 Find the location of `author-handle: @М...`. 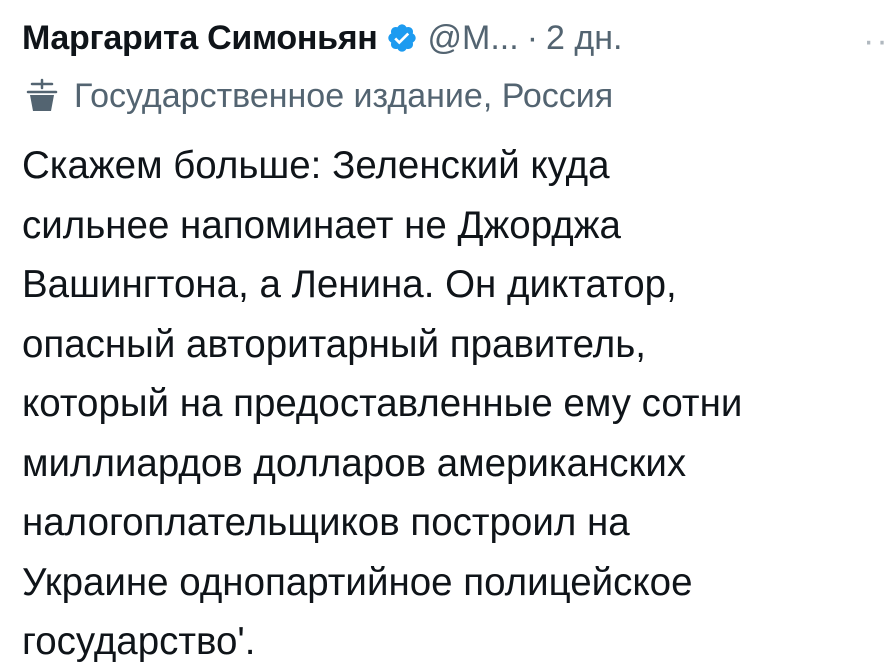

author-handle: @М... is located at coordinates (473, 38).